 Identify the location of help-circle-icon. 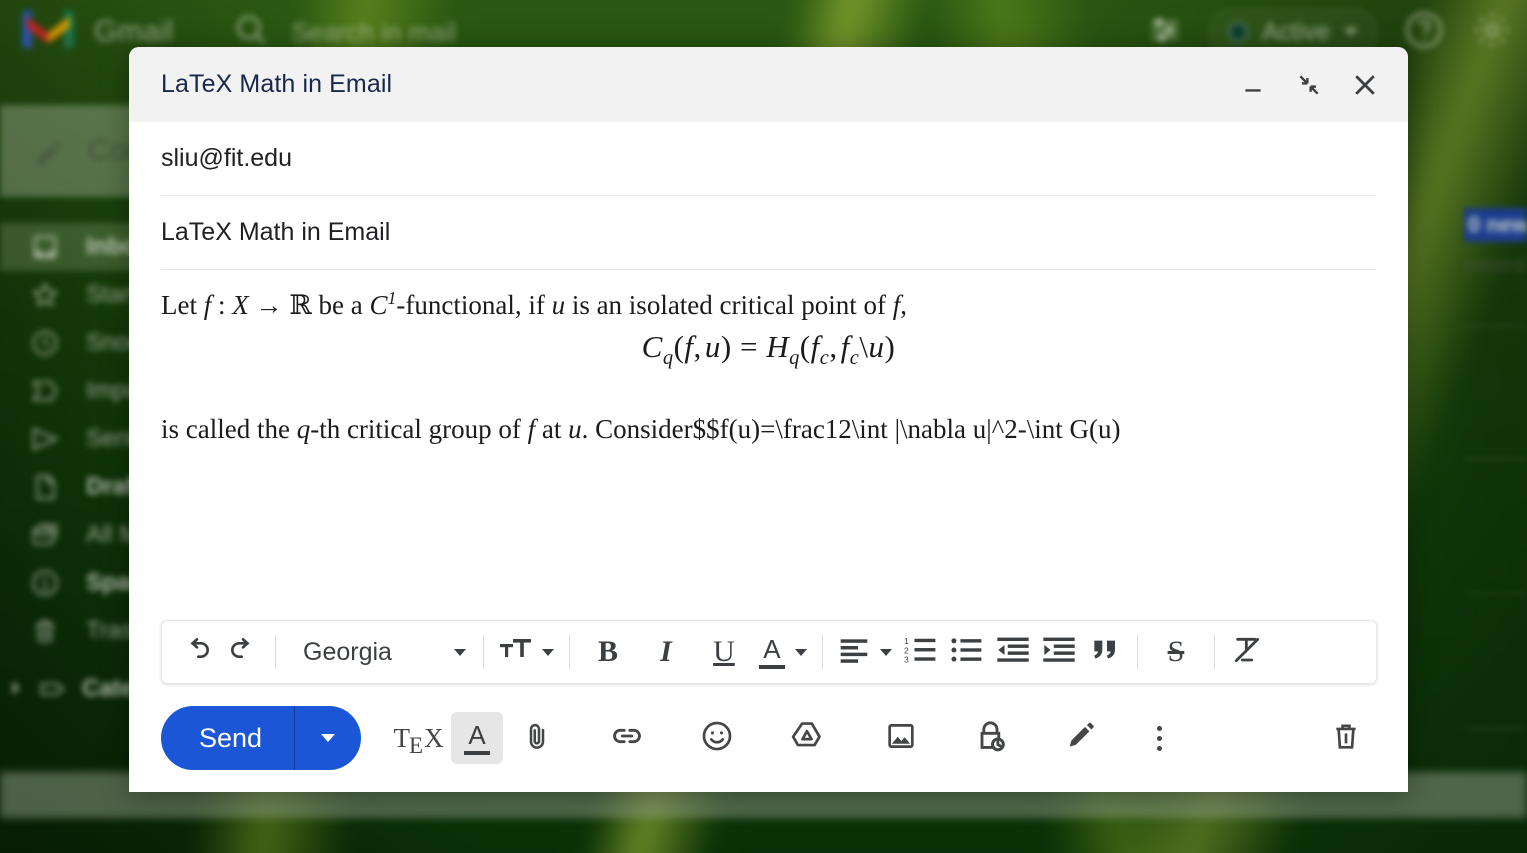
(1424, 32).